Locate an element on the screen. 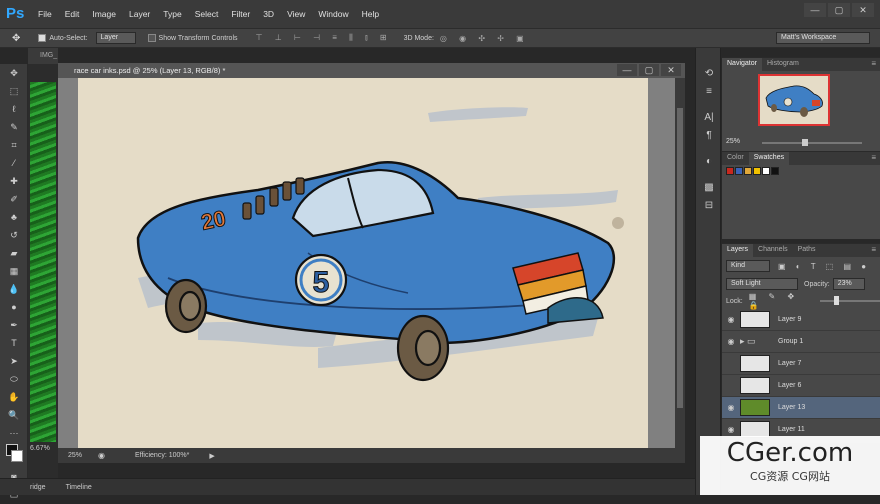  auto-select-dropdown: Layer is located at coordinates (115, 38).